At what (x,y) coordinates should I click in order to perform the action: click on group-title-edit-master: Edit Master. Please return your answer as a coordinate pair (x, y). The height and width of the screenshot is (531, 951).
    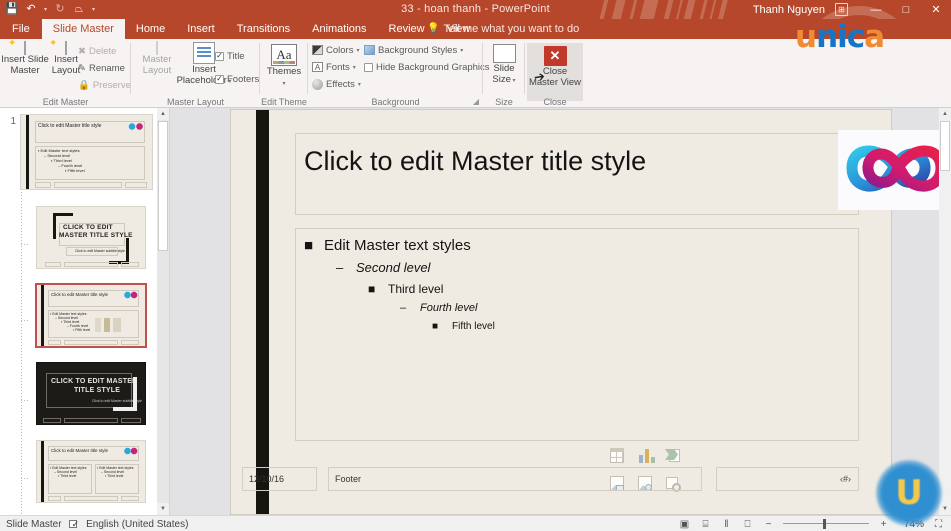
    Looking at the image, I should click on (65, 102).